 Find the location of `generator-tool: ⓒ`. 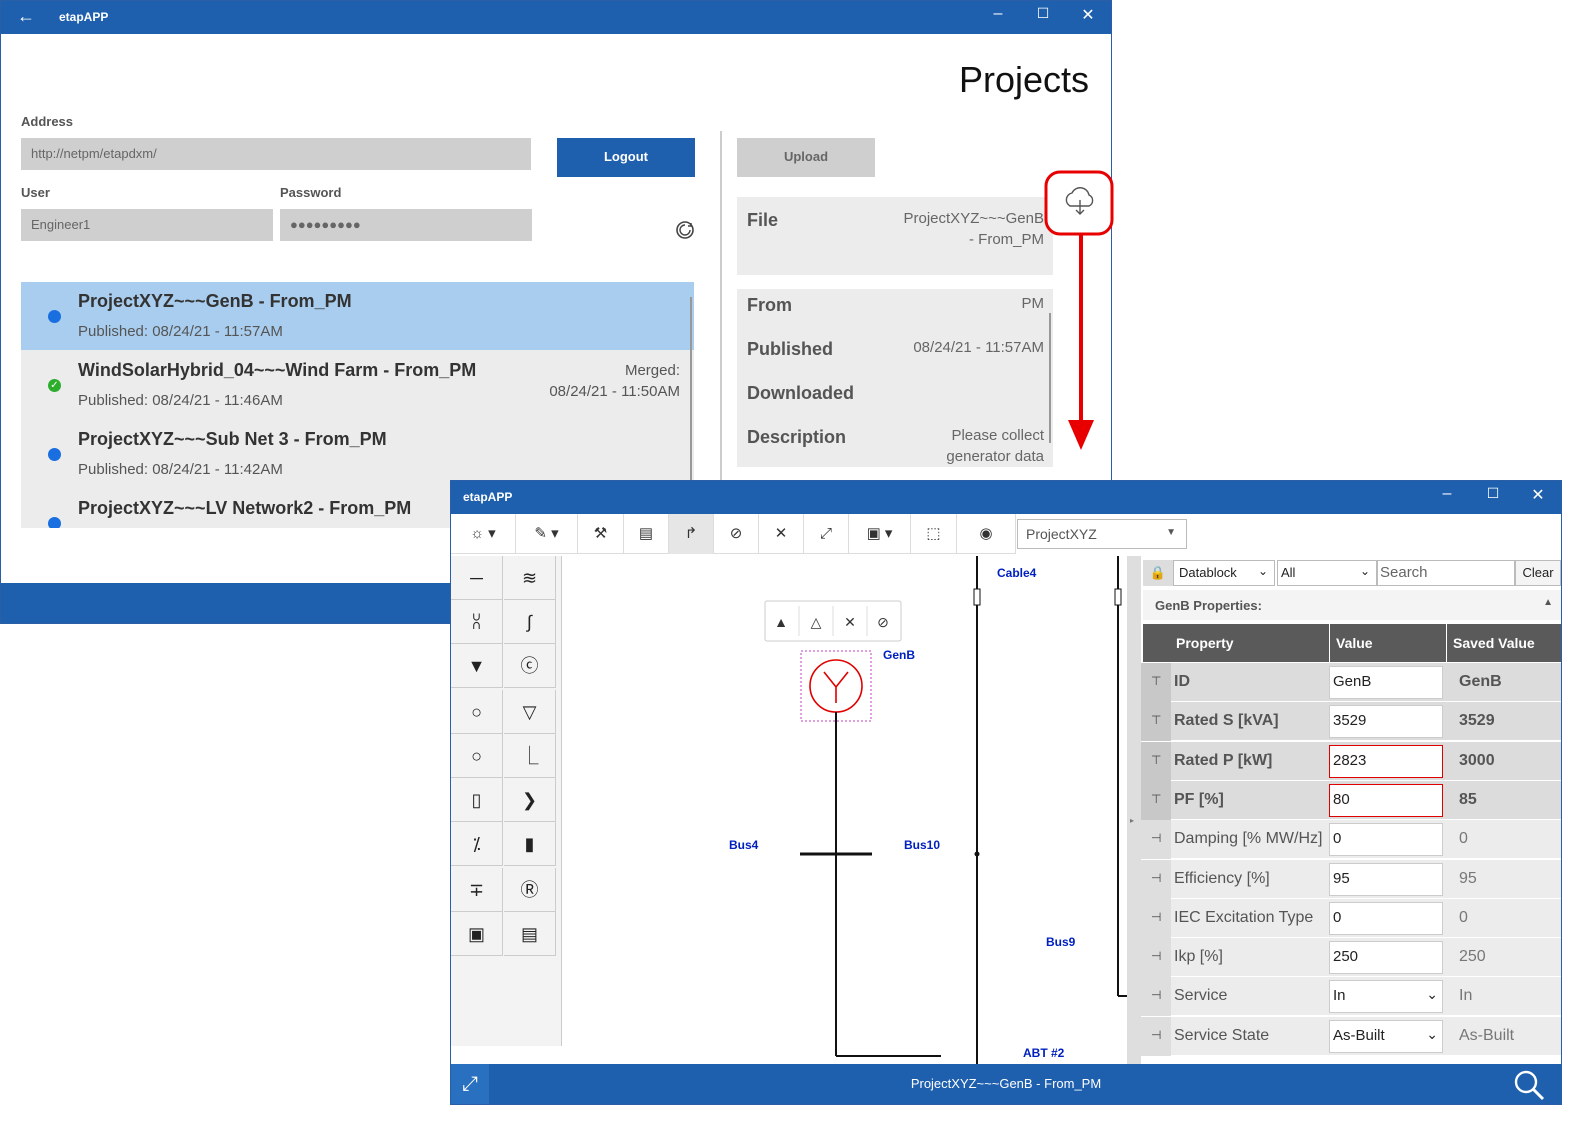

generator-tool: ⓒ is located at coordinates (530, 666).